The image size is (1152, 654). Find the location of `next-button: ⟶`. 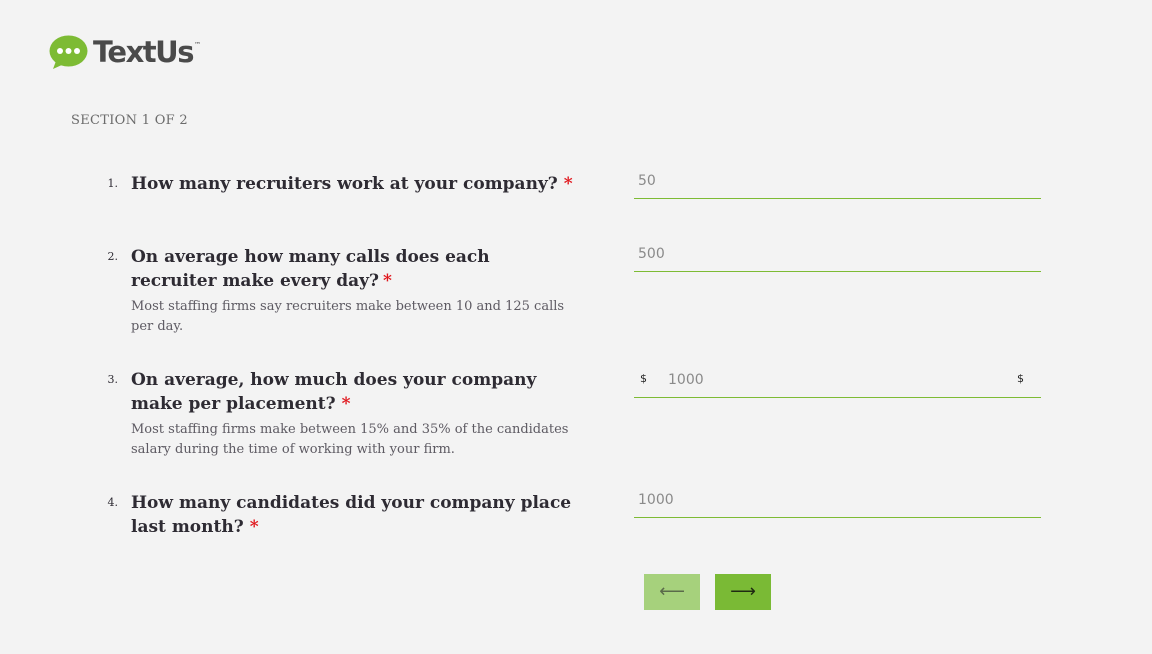

next-button: ⟶ is located at coordinates (743, 592).